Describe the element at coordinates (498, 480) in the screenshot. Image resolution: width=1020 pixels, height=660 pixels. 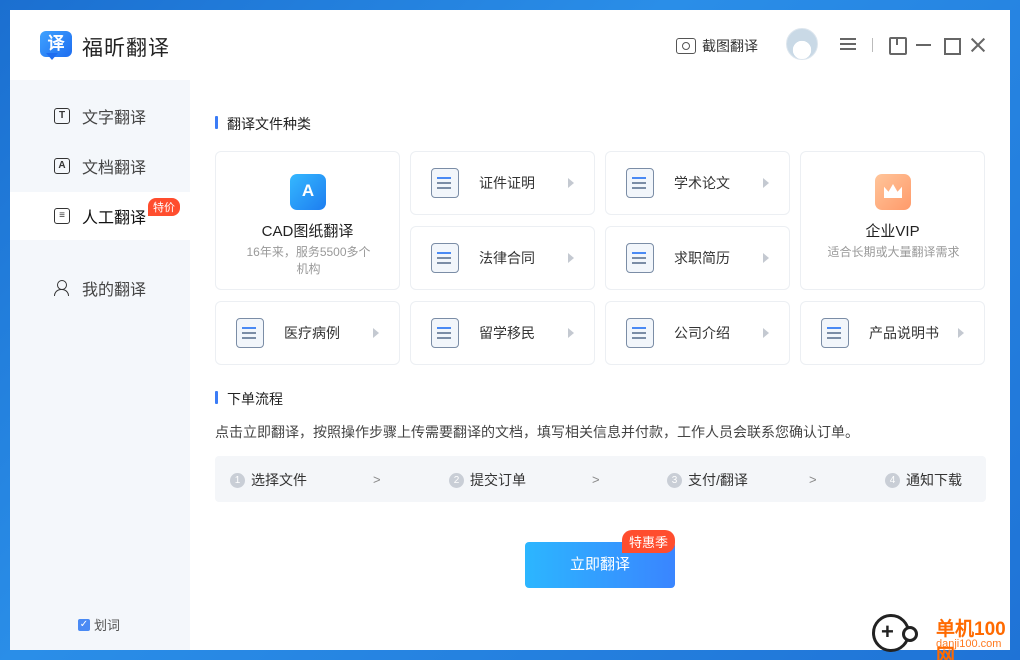
I see `step-label: 提交订单` at that location.